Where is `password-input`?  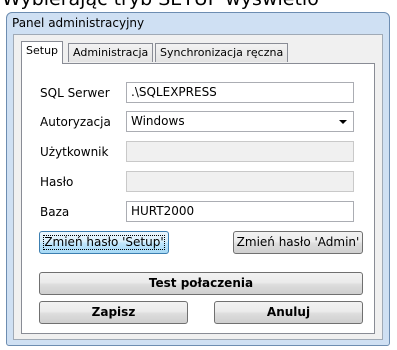
password-input is located at coordinates (240, 181).